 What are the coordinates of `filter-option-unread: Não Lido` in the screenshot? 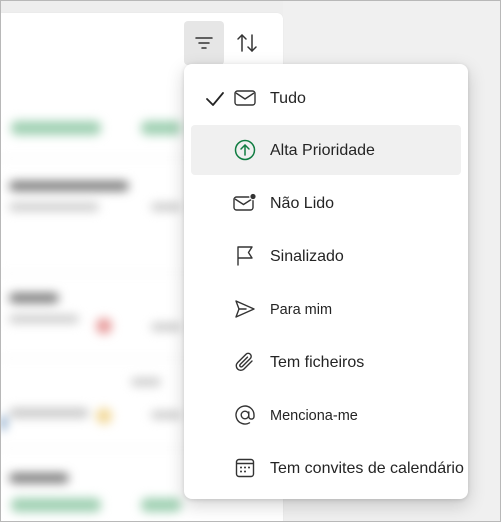 It's located at (326, 203).